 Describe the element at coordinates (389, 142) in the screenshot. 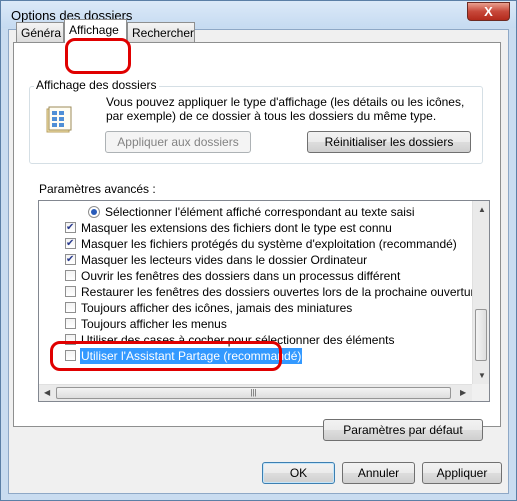

I see `reset-folders-button: Réinitialiser les dossiers` at that location.